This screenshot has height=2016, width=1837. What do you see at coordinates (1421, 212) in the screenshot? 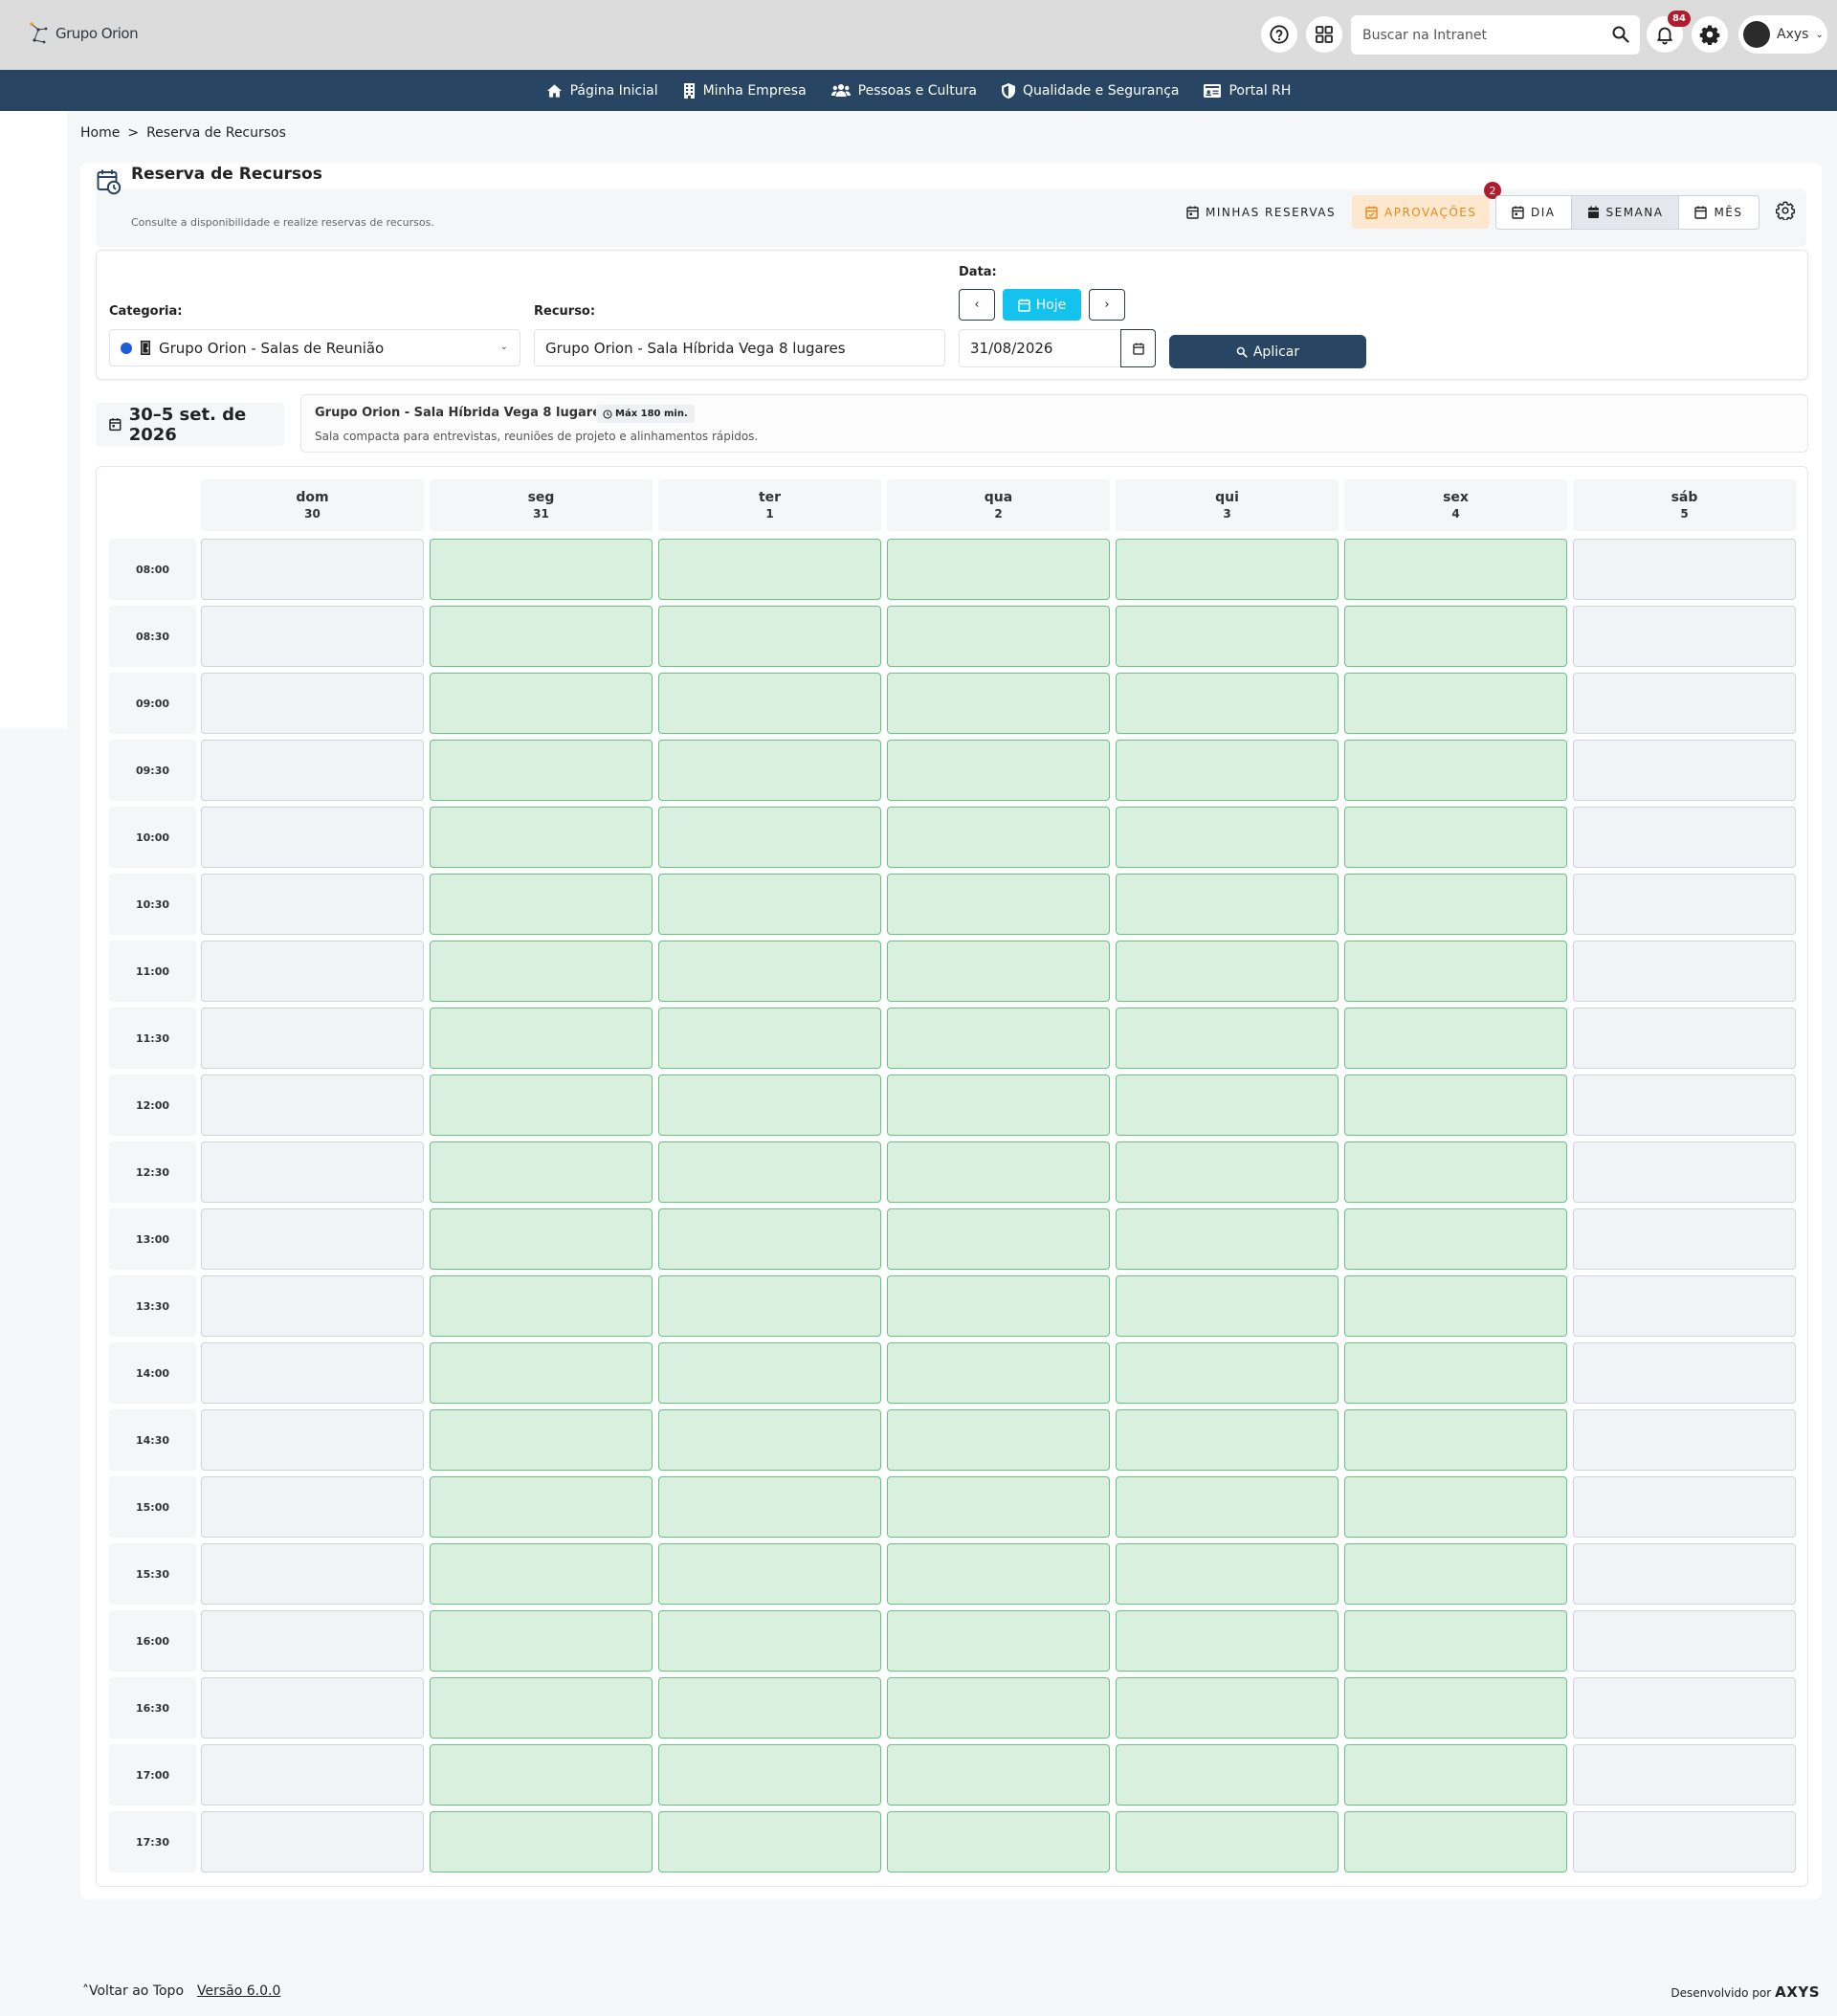
I see `approvals-button: APROVAÇÕES` at bounding box center [1421, 212].